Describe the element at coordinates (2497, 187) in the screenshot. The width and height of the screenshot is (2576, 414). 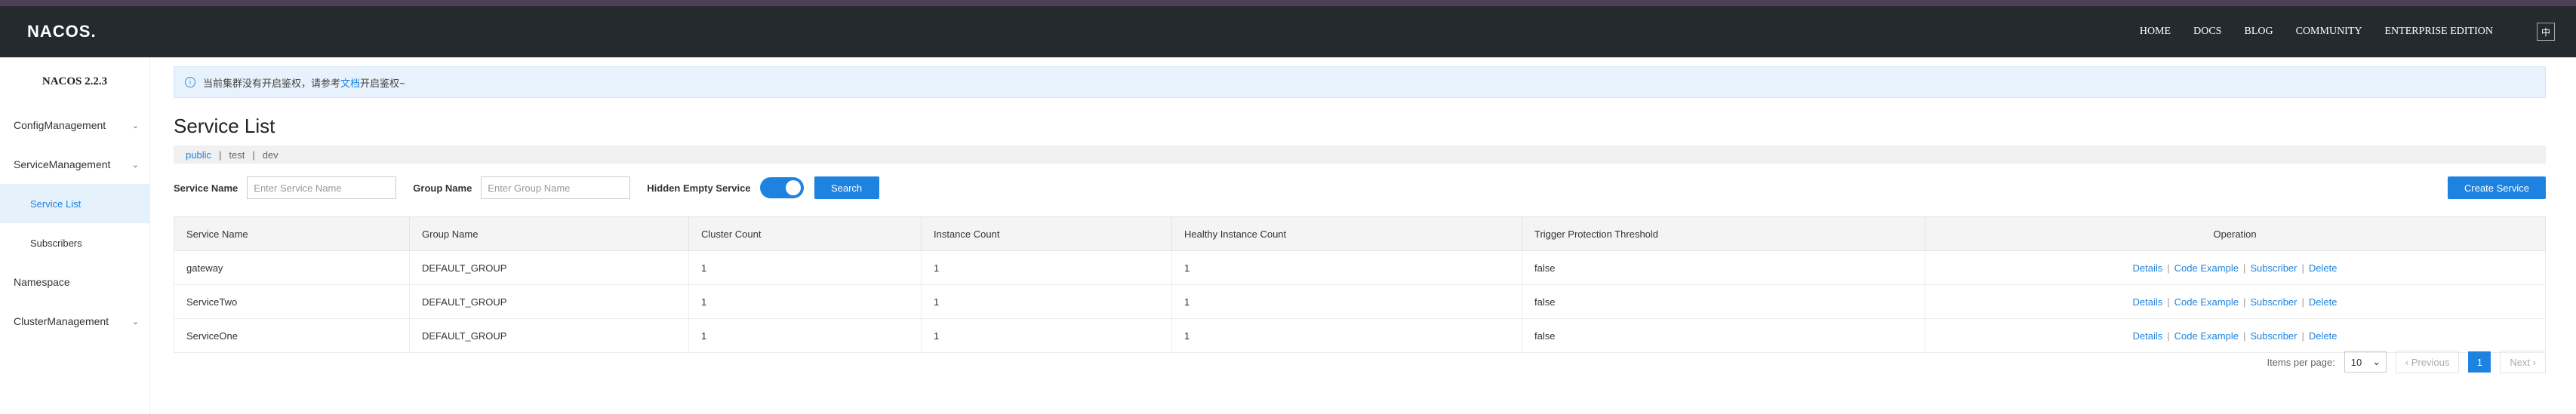
I see `create-service-button: Create Service` at that location.